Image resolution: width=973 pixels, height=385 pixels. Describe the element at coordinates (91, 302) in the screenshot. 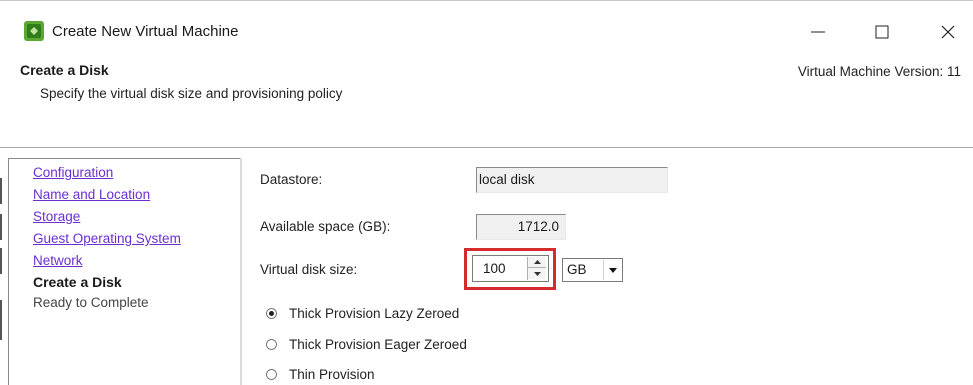

I see `nav-ready-to-complete: Ready to Complete` at that location.